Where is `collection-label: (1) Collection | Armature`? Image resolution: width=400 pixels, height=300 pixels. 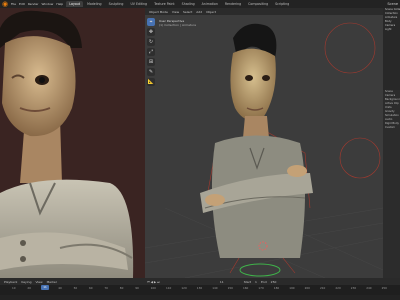 collection-label: (1) Collection | Armature is located at coordinates (178, 25).